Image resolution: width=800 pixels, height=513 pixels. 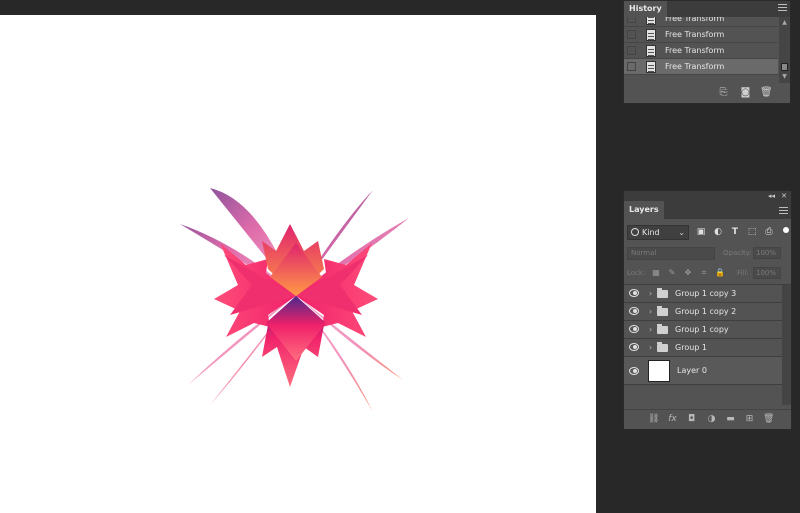 What do you see at coordinates (784, 196) in the screenshot?
I see `close-panel-icon: ✕` at bounding box center [784, 196].